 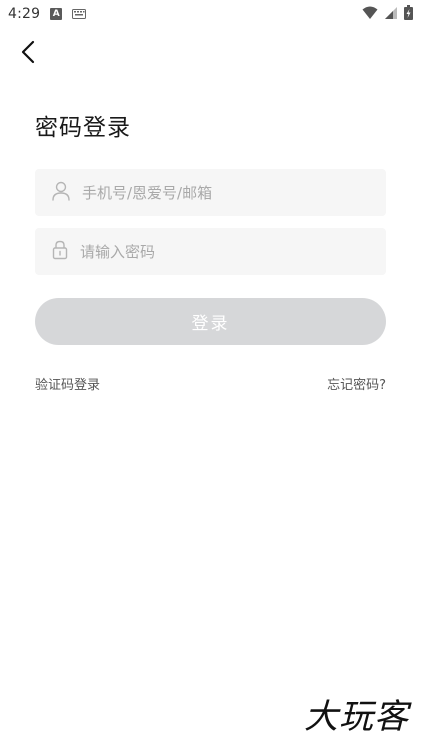 What do you see at coordinates (56, 14) in the screenshot?
I see `accessibility-notification-icon: A` at bounding box center [56, 14].